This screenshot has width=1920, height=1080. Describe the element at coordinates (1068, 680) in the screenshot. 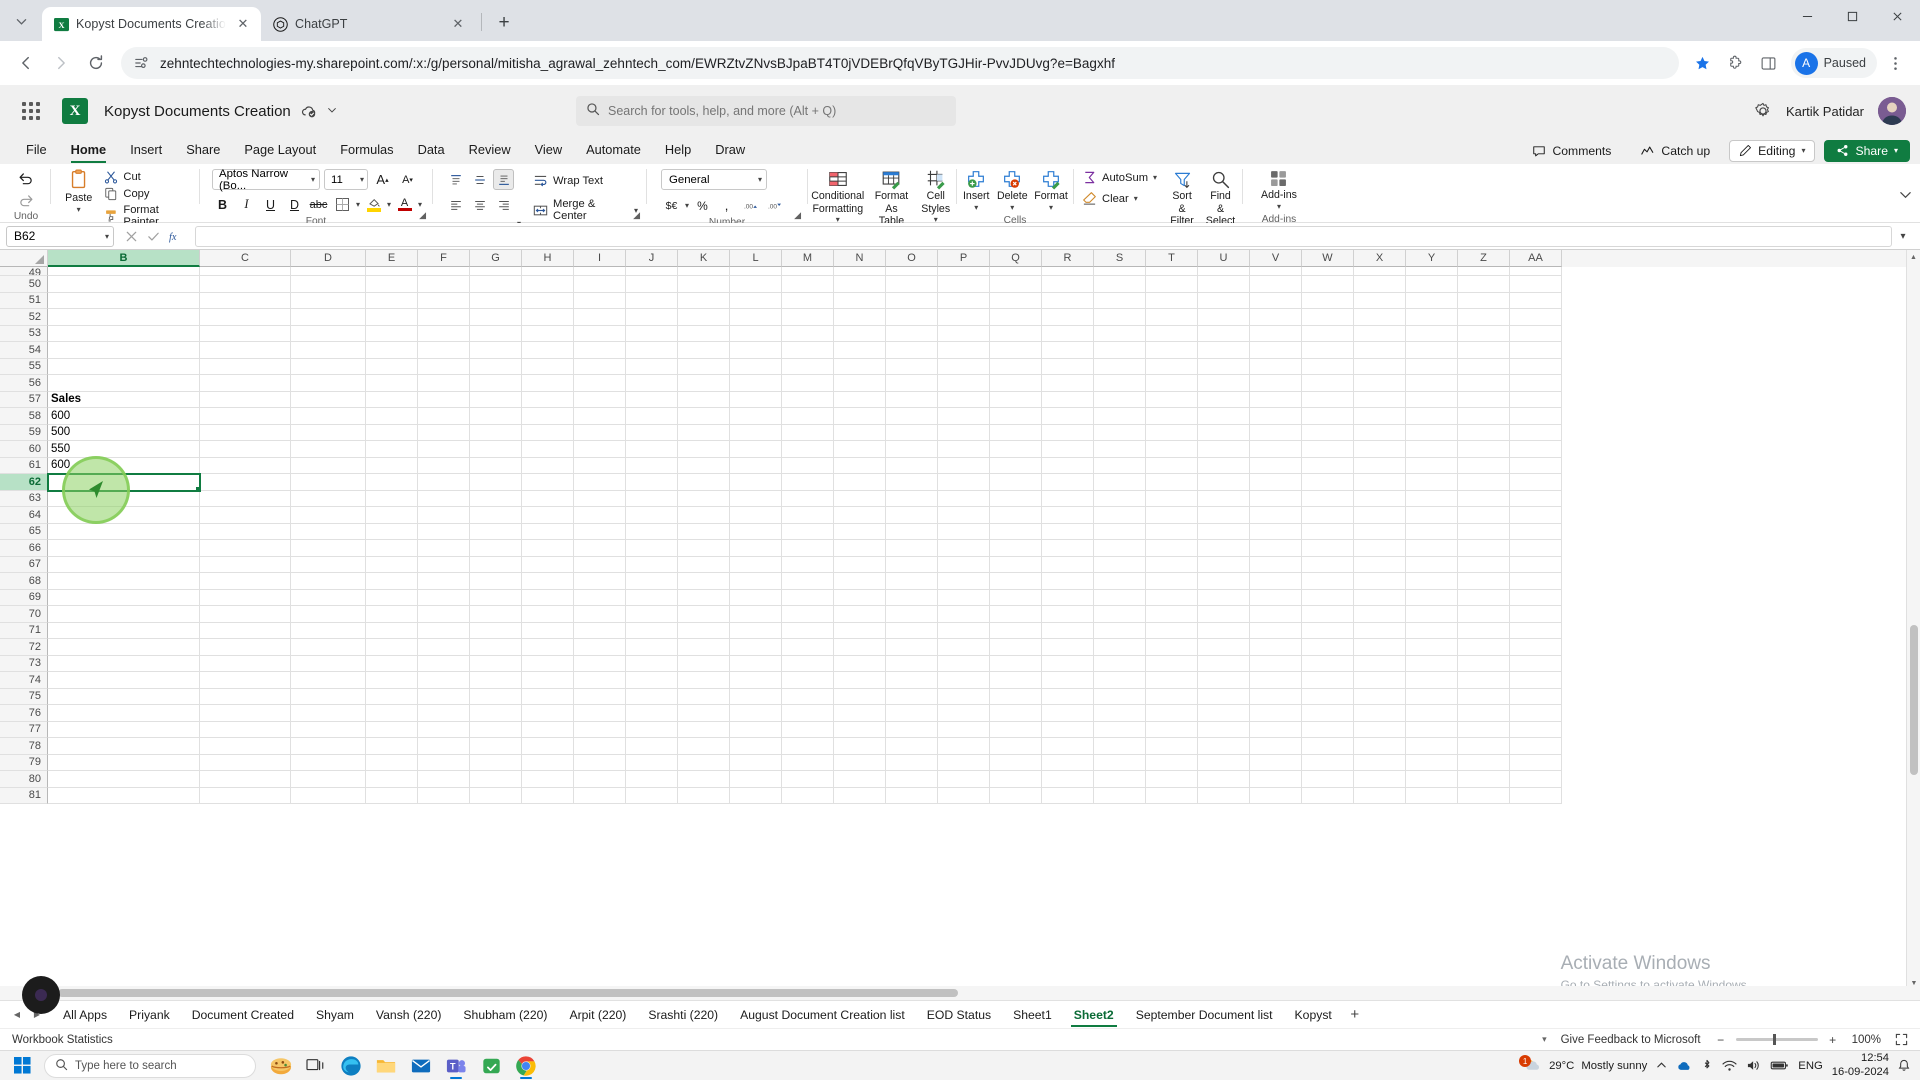

I see `cell-R74` at that location.